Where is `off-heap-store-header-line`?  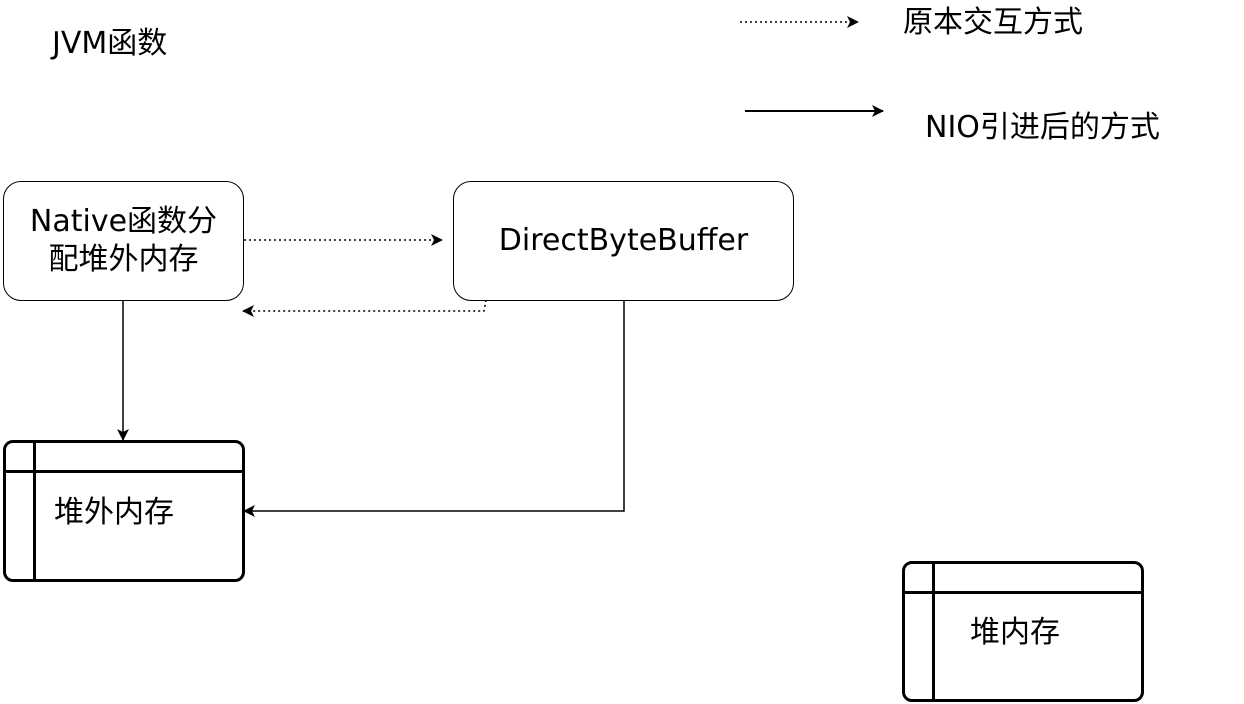
off-heap-store-header-line is located at coordinates (124, 471).